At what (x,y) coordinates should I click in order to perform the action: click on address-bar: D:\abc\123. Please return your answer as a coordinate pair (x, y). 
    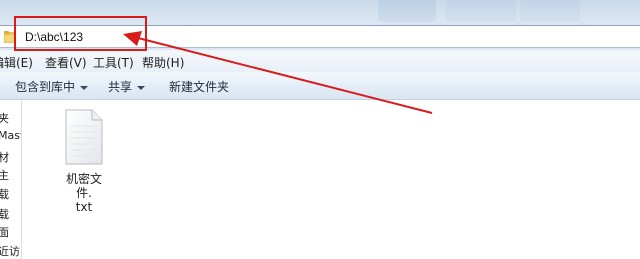
    Looking at the image, I should click on (320, 37).